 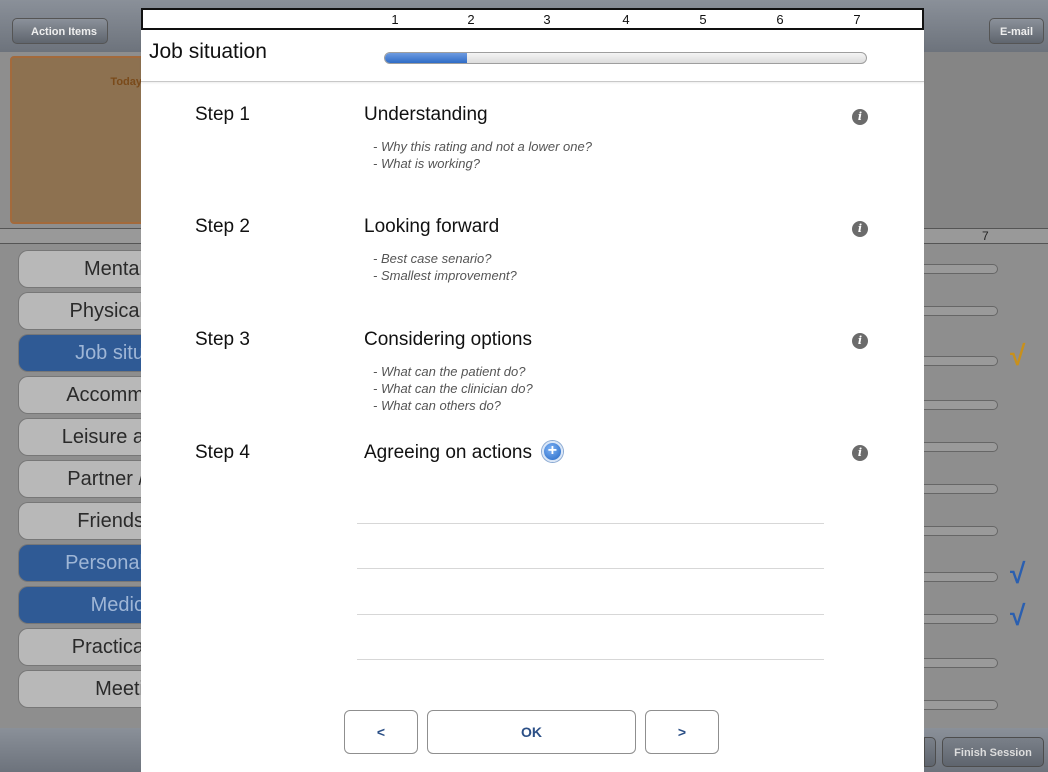 I want to click on domain-item-mental: Mental, so click(x=83, y=269).